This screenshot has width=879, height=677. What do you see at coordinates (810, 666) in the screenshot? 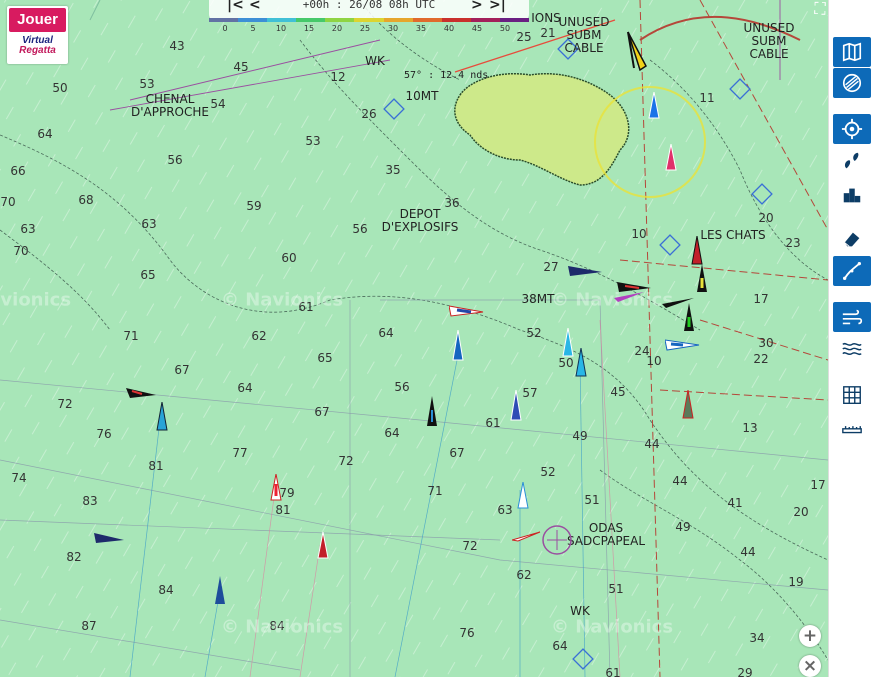
I see `zoom-out-button: ×` at bounding box center [810, 666].